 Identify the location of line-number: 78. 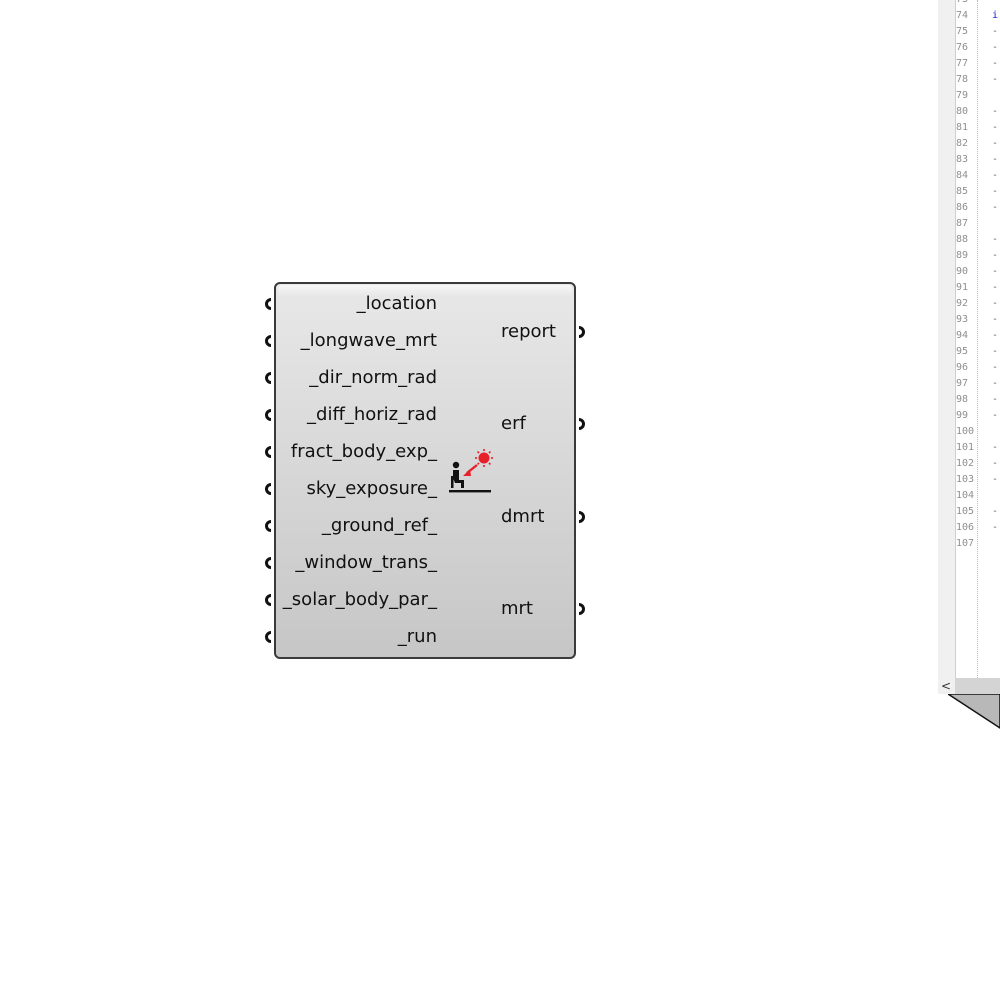
(962, 79).